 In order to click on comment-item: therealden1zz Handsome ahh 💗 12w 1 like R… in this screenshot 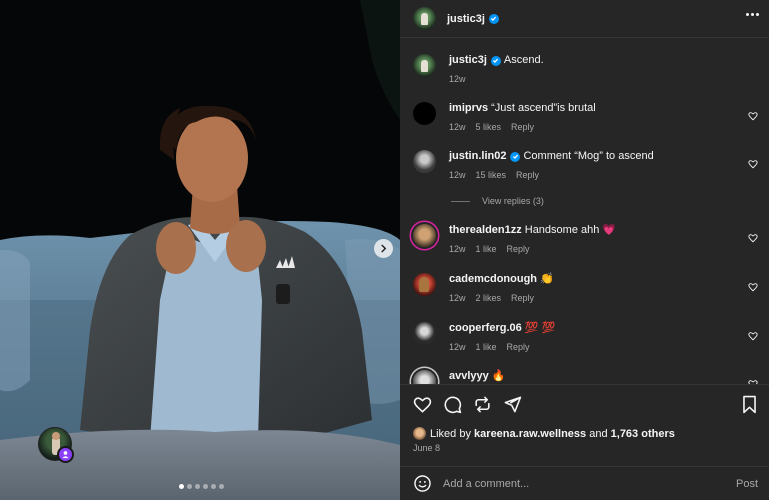, I will do `click(585, 239)`.